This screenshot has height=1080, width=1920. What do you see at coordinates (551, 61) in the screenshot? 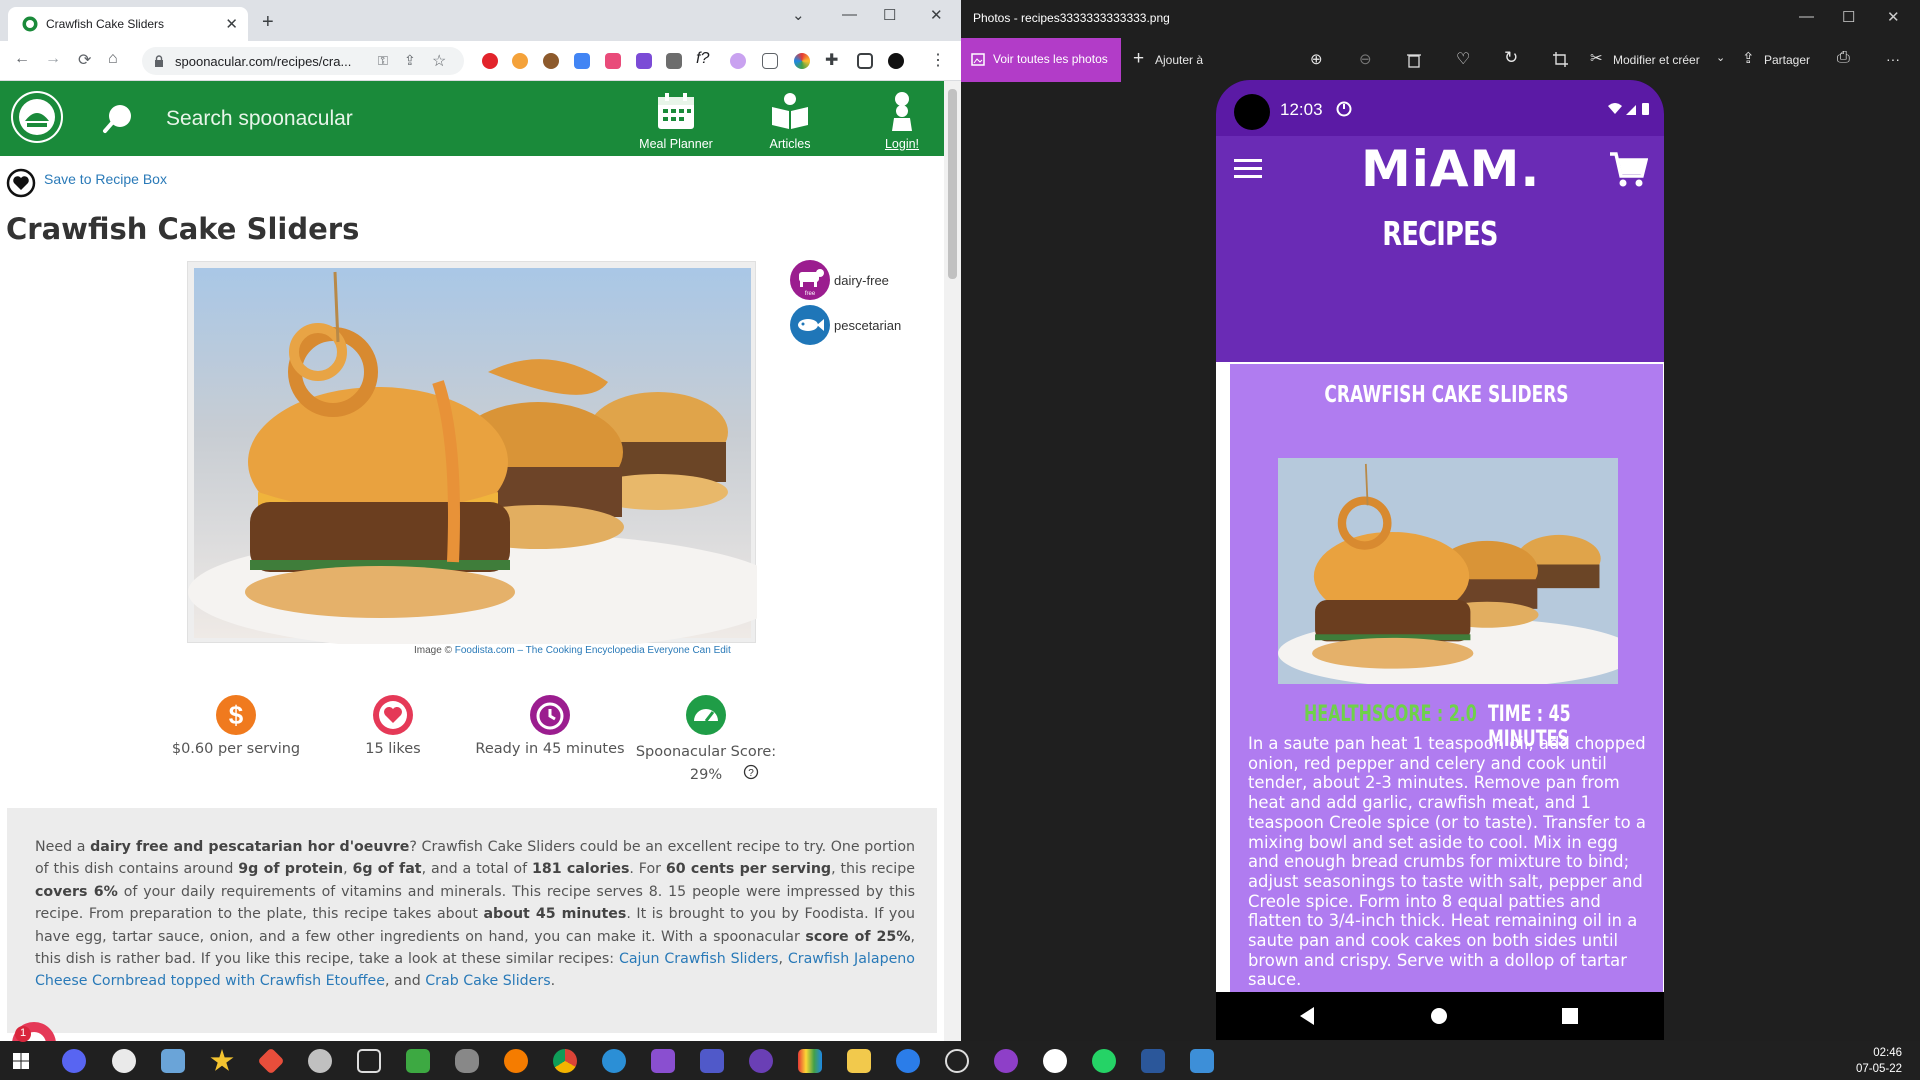
I see `coffee-extension-icon` at bounding box center [551, 61].